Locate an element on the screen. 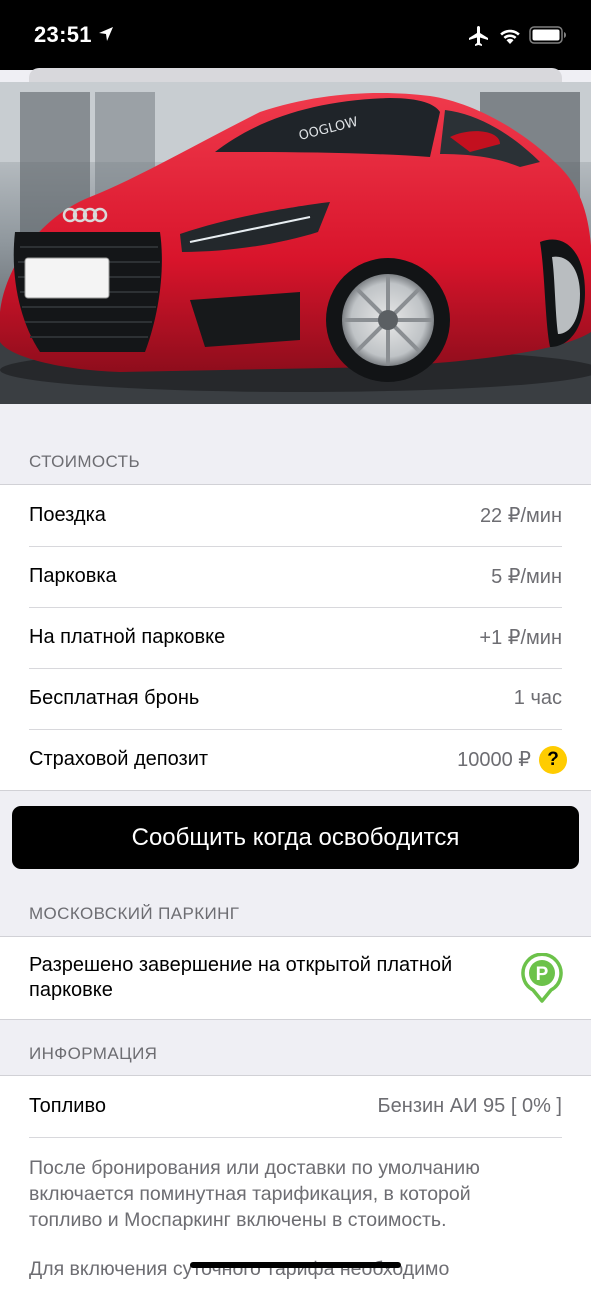  info-section-header: ИНФОРМАЦИЯ is located at coordinates (93, 1053).